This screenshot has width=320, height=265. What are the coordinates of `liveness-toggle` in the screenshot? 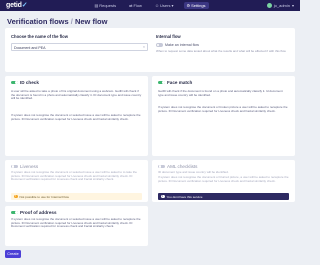 It's located at (14, 166).